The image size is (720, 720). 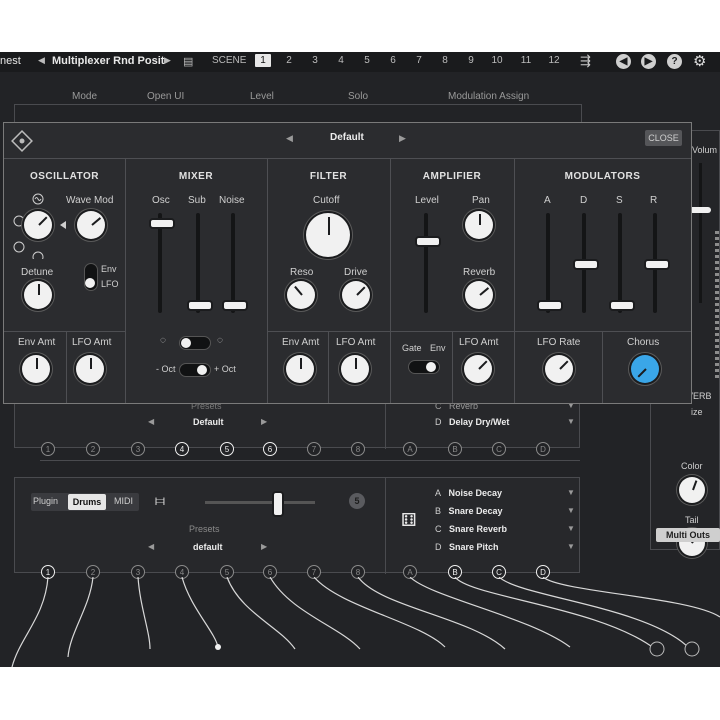 What do you see at coordinates (663, 138) in the screenshot?
I see `close-button: CLOSE` at bounding box center [663, 138].